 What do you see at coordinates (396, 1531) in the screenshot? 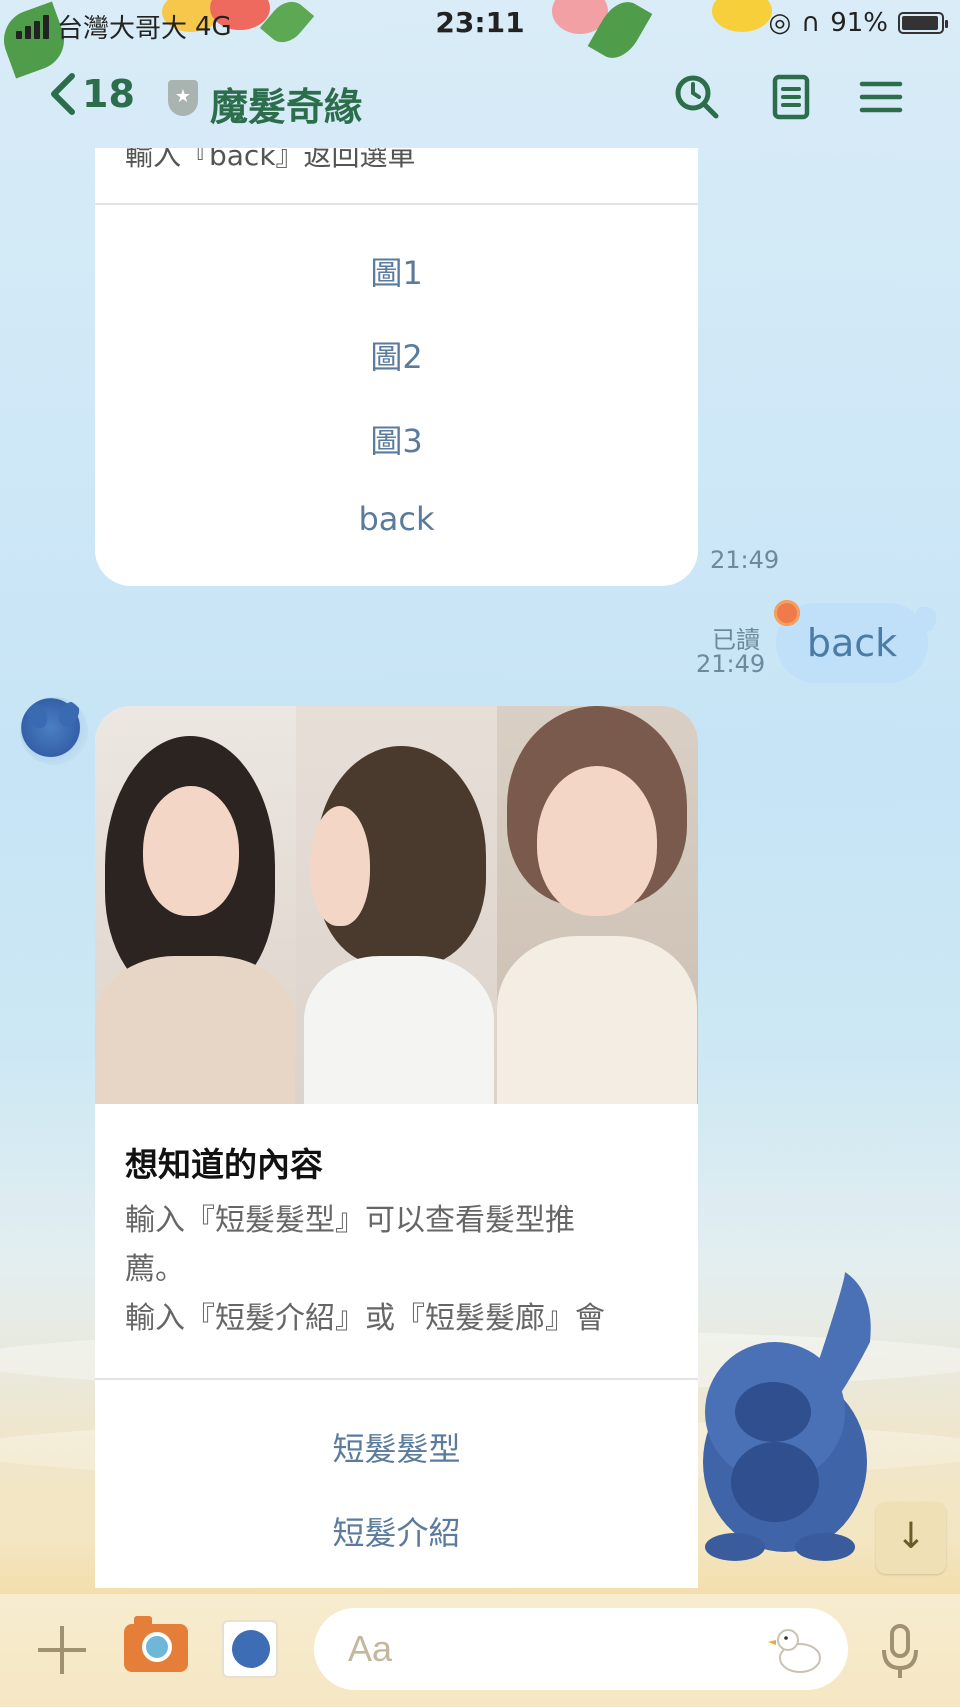
I see `action-short-hair-intro: 短髮介紹` at bounding box center [396, 1531].